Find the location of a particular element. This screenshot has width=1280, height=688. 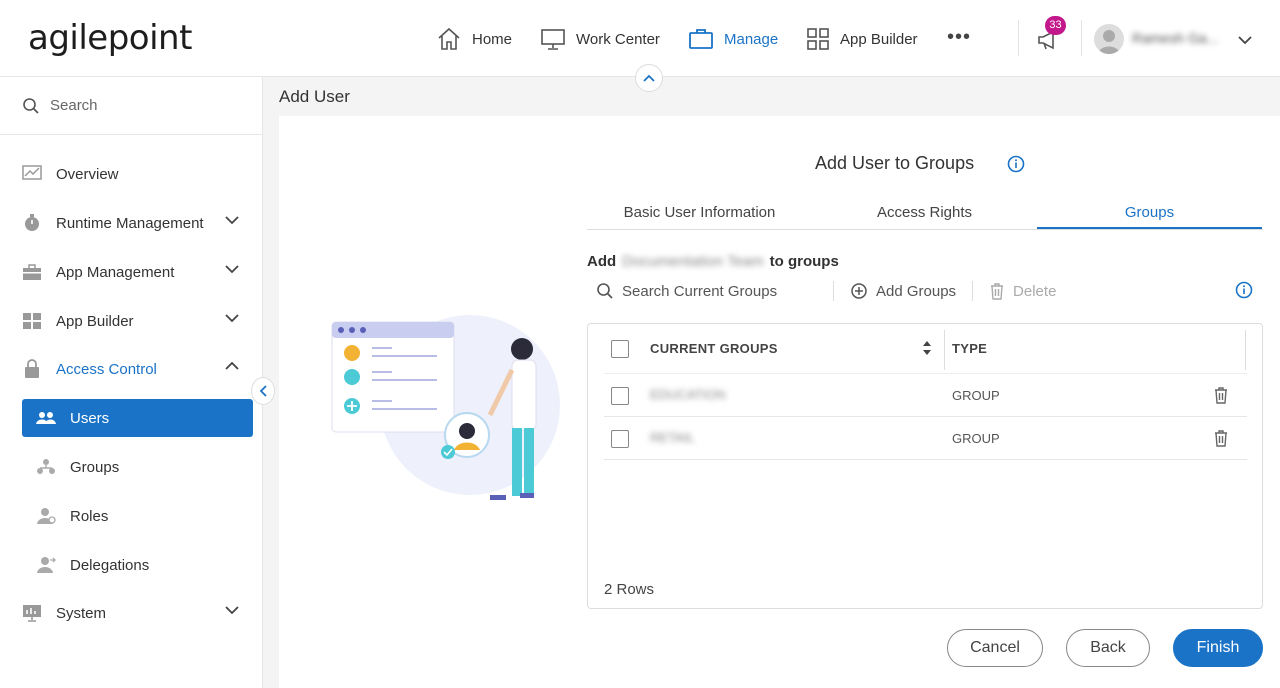

nav-app-builder: App Builder is located at coordinates (862, 39).